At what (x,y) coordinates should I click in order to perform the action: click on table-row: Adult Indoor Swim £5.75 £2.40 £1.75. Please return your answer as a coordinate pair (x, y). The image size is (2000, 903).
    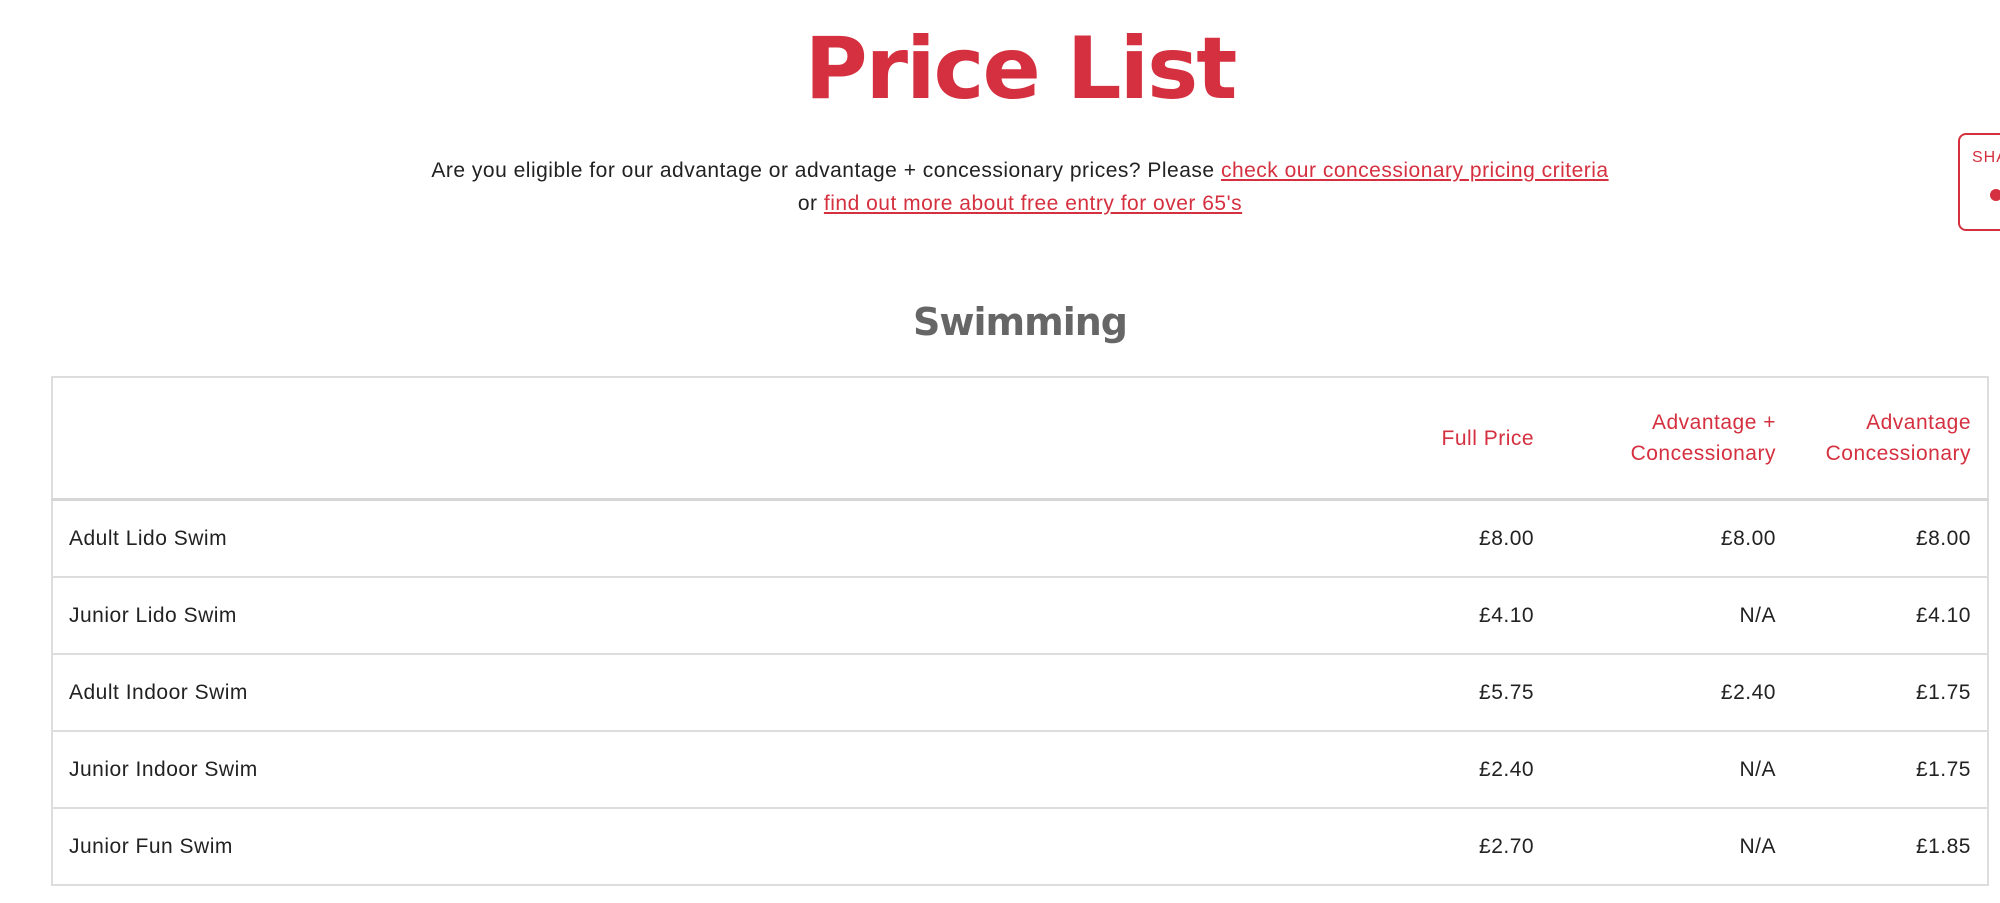
    Looking at the image, I should click on (1020, 693).